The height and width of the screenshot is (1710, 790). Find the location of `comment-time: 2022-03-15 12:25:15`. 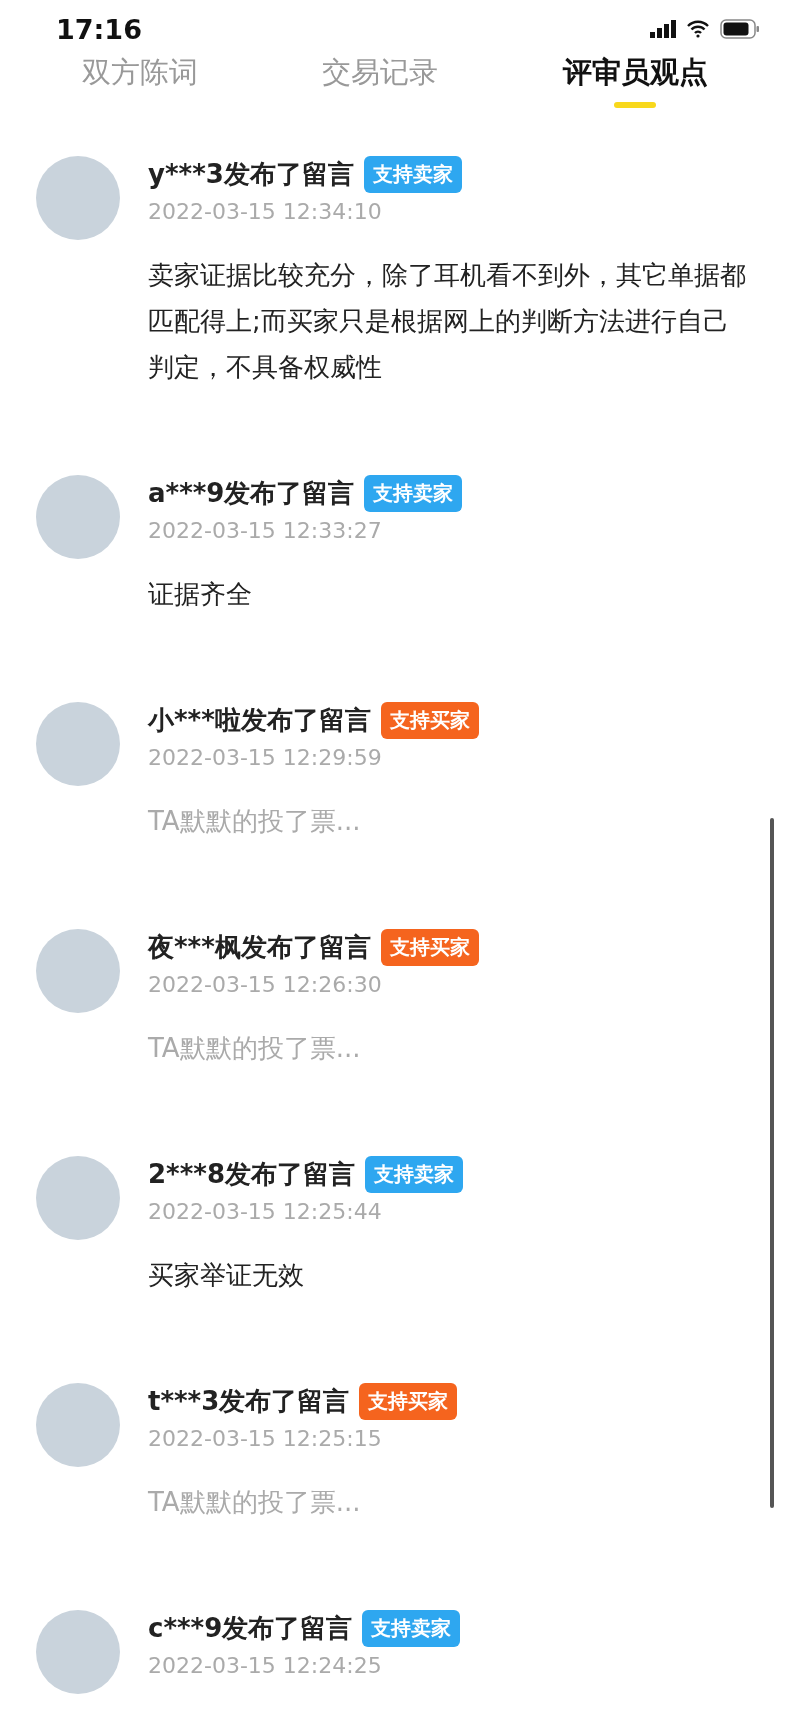

comment-time: 2022-03-15 12:25:15 is located at coordinates (265, 1439).